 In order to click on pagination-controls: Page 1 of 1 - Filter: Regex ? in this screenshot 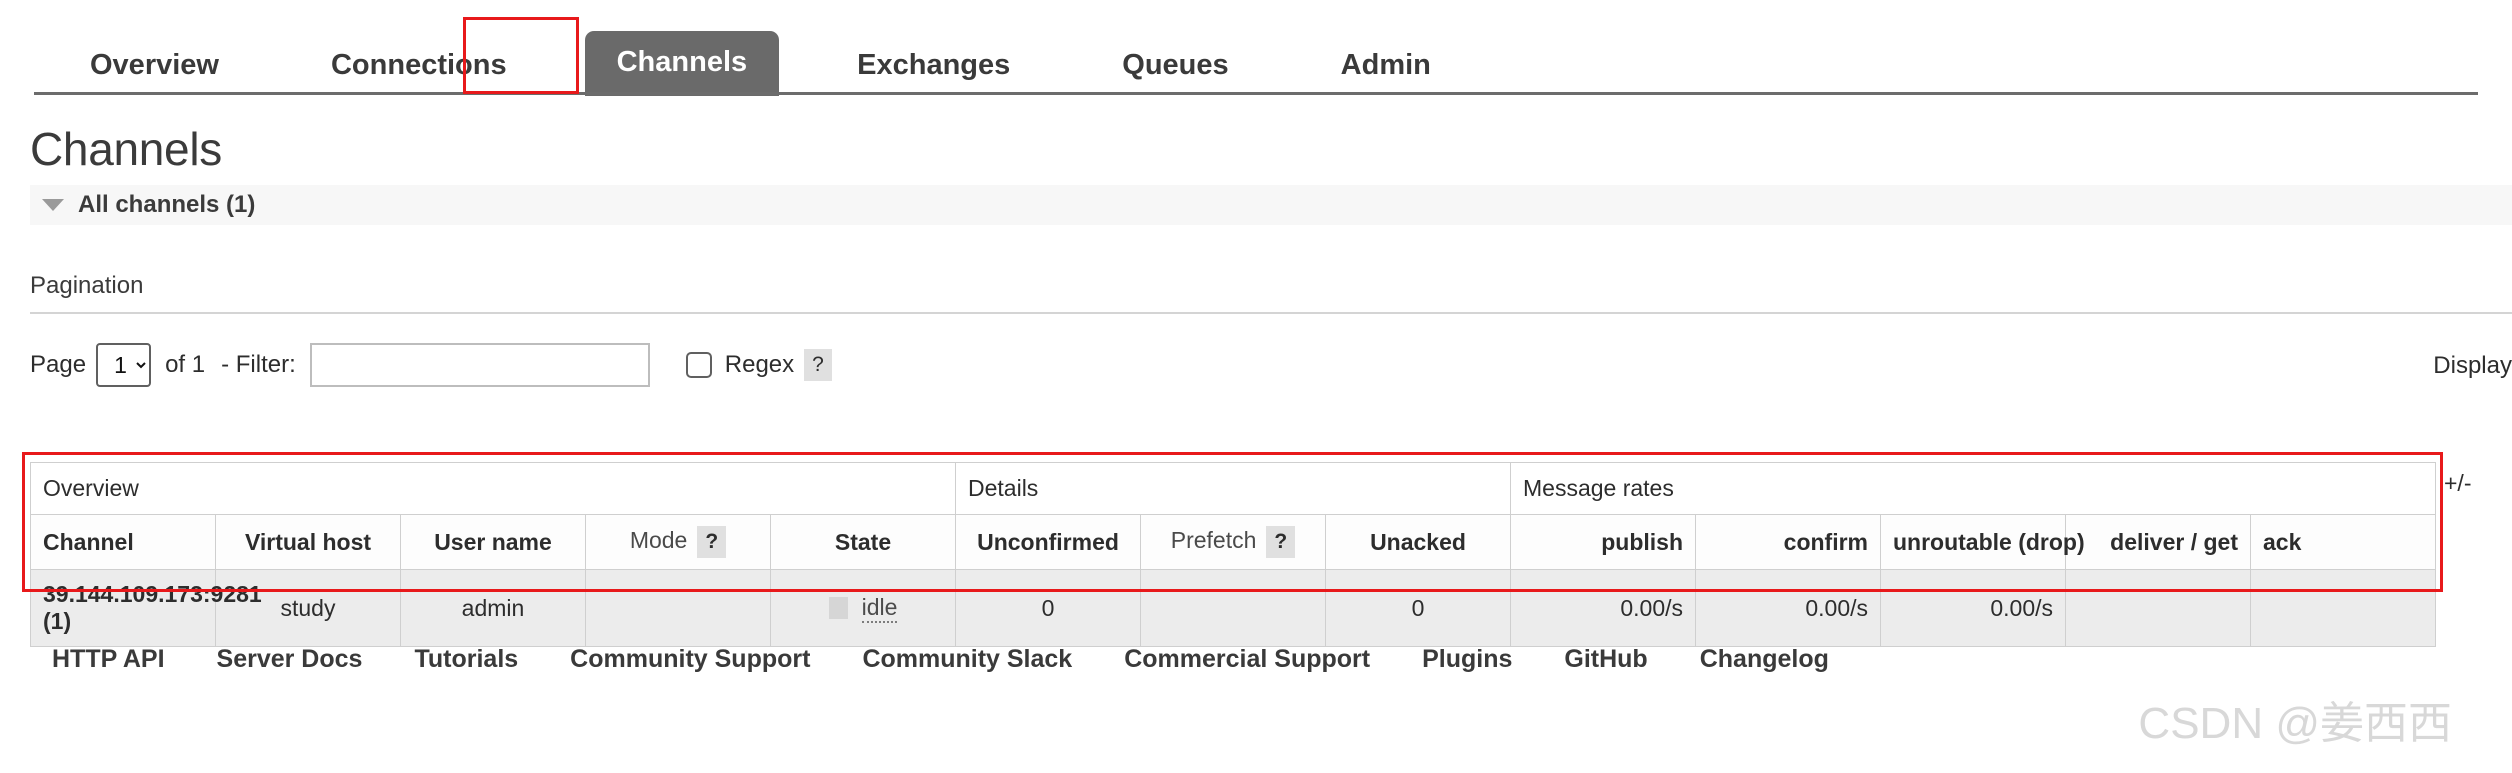, I will do `click(431, 365)`.